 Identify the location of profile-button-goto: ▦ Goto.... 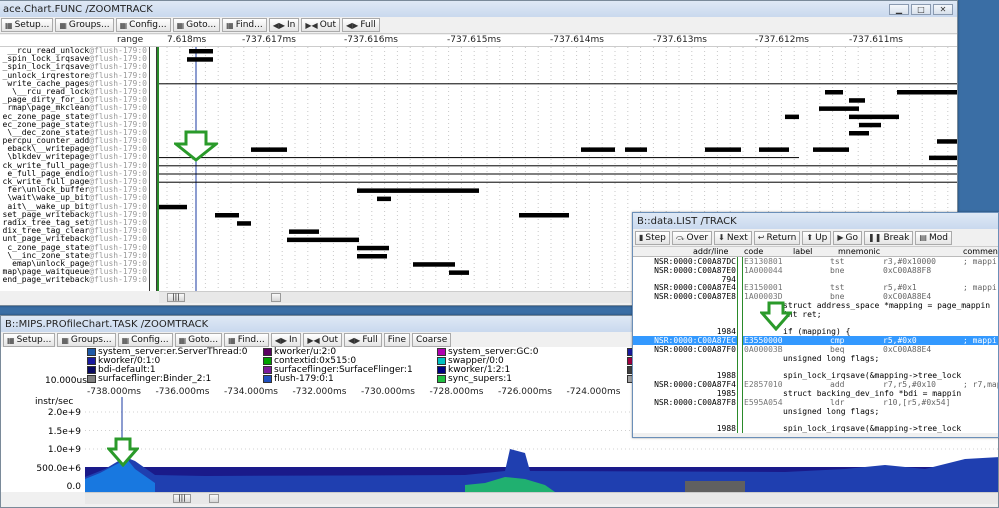
(198, 340).